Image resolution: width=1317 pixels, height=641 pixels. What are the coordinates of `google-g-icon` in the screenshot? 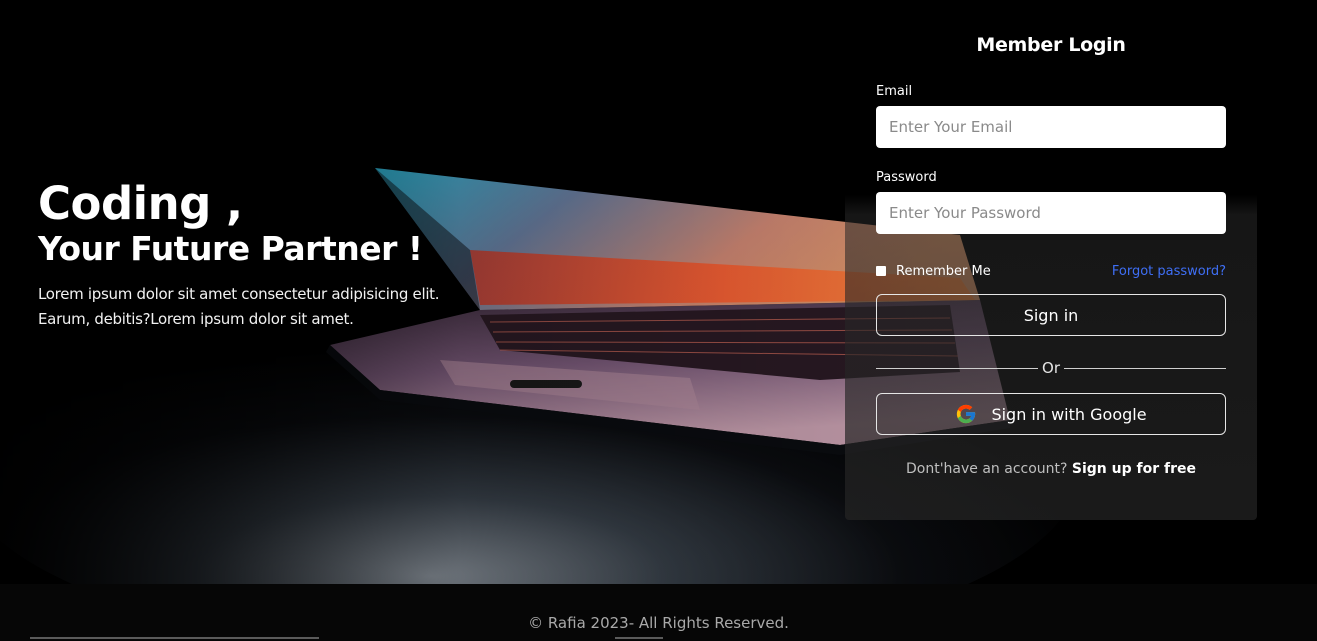 It's located at (966, 414).